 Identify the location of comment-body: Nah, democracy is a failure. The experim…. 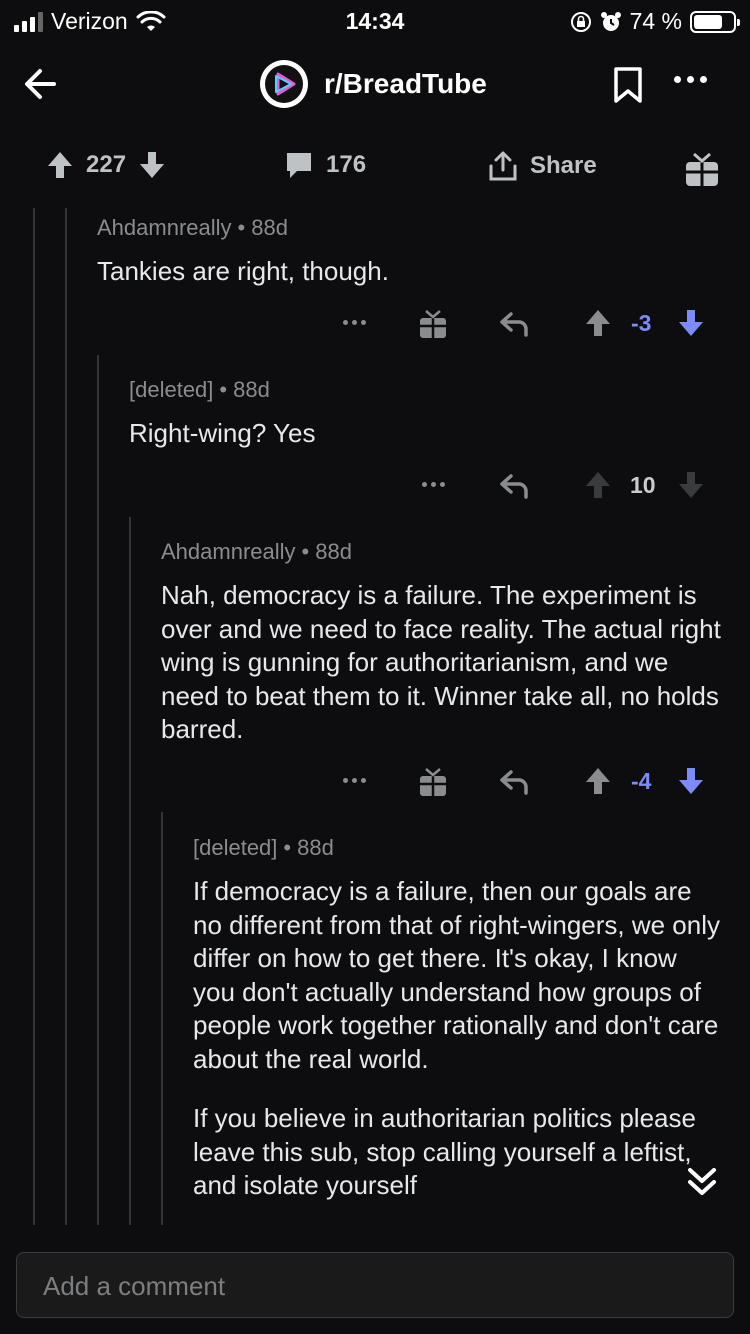
(441, 662).